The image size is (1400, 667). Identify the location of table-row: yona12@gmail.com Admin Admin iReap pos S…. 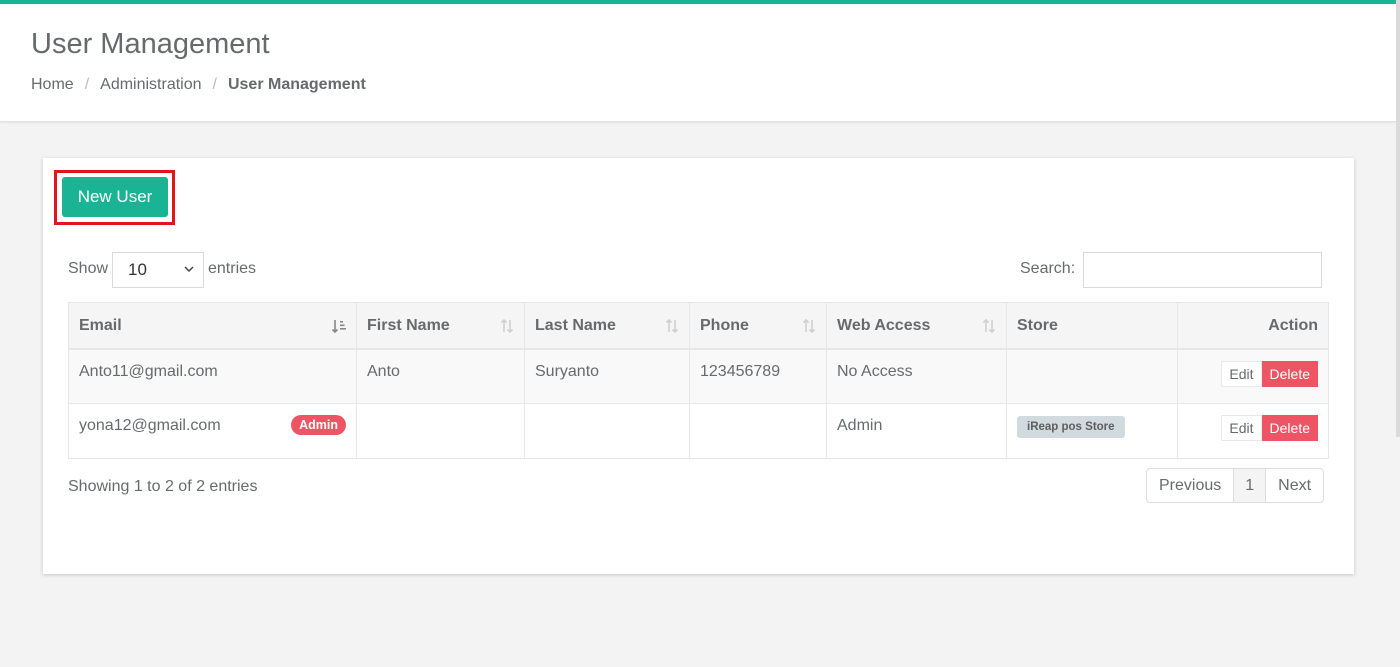
(698, 431).